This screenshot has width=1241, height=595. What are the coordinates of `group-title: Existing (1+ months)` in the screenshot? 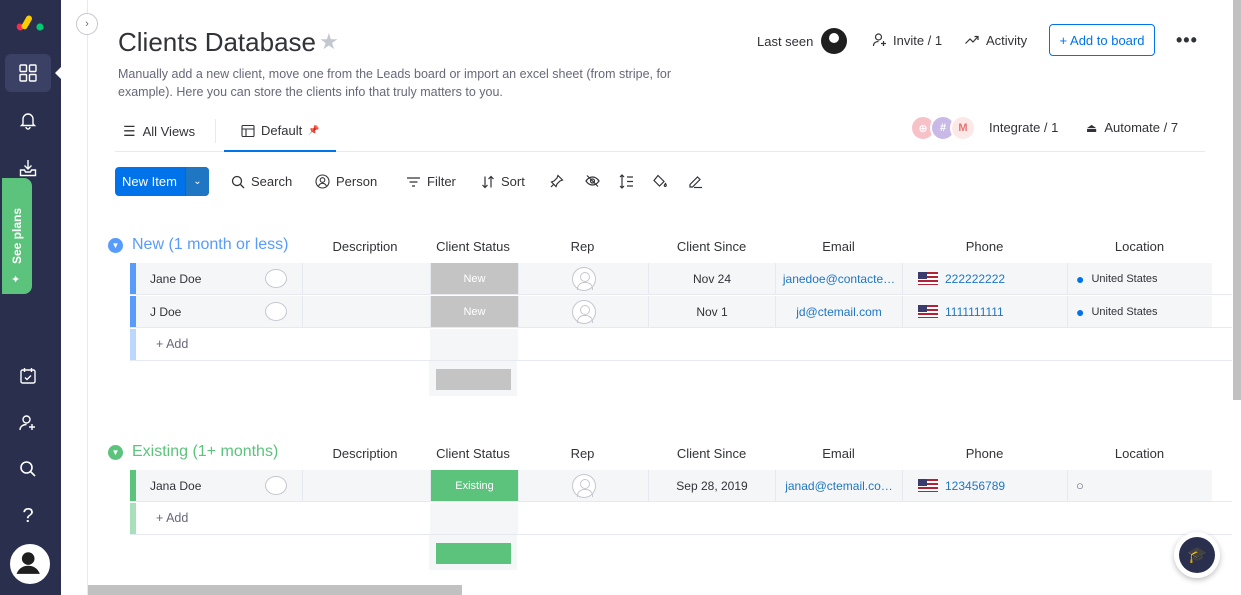 It's located at (205, 452).